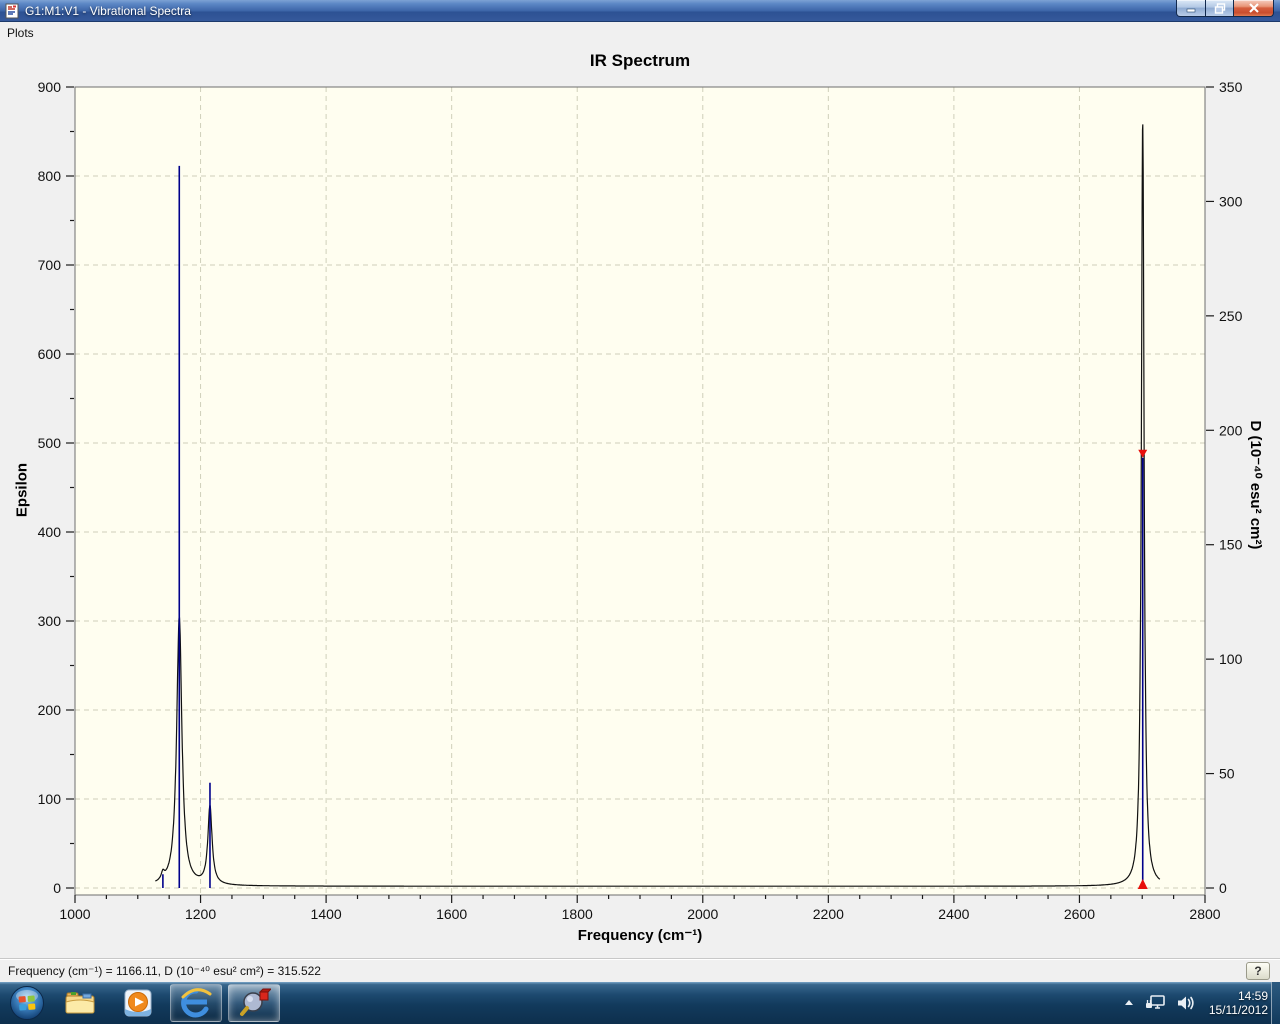  What do you see at coordinates (22, 490) in the screenshot?
I see `left-axis-label: Epsilon` at bounding box center [22, 490].